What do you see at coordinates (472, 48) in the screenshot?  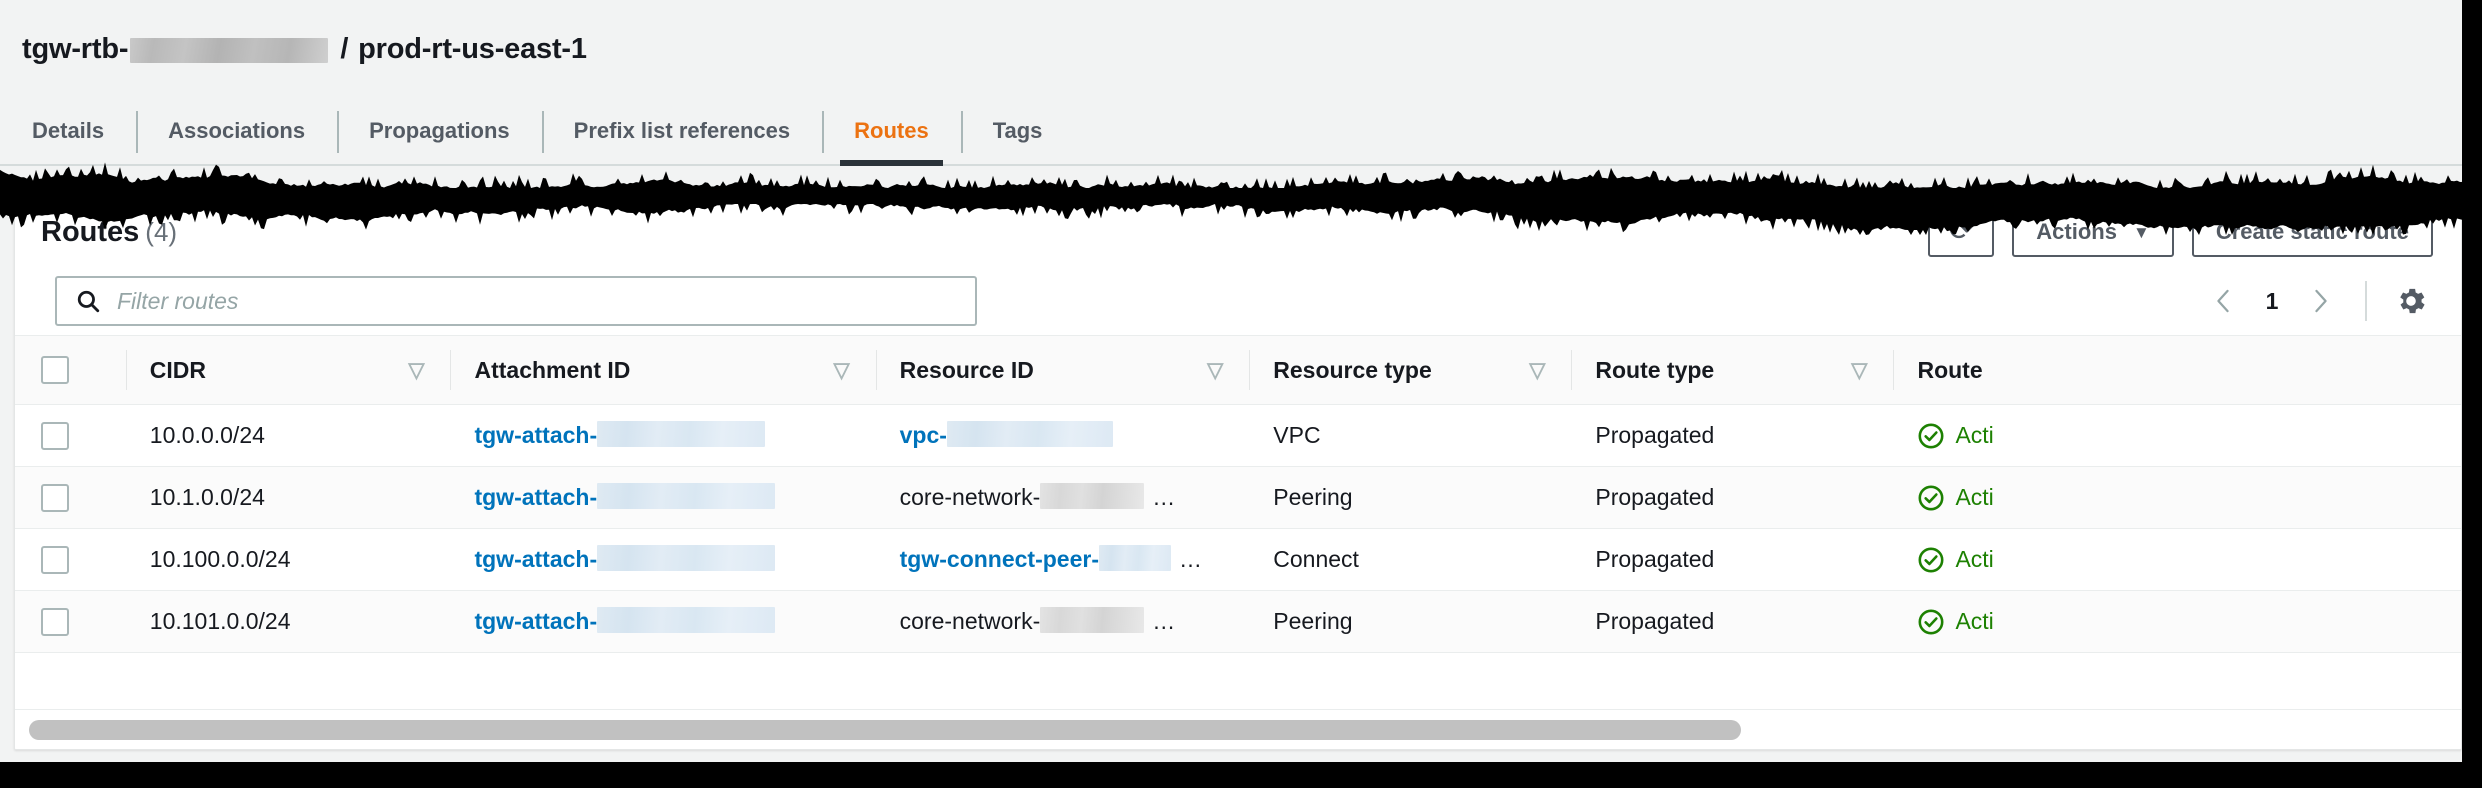 I see `resource-friendly-name: prod-rt-us-east-1` at bounding box center [472, 48].